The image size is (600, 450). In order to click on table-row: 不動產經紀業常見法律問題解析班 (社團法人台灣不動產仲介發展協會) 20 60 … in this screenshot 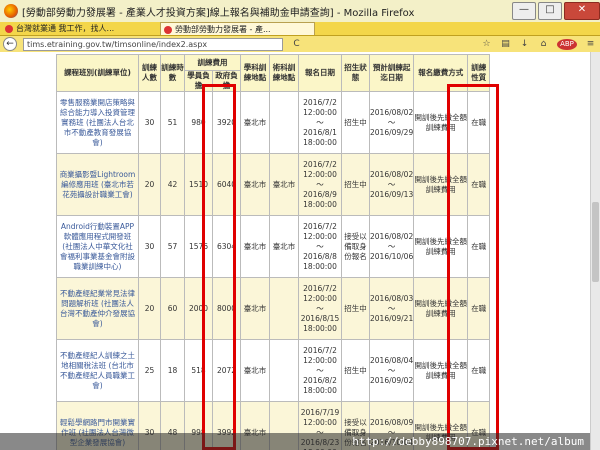, I will do `click(273, 308)`.